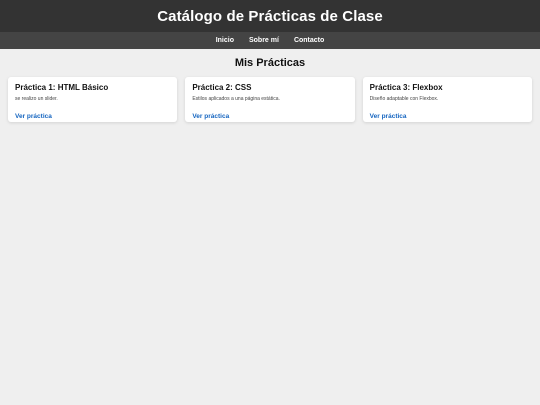 This screenshot has width=540, height=405. I want to click on page-title: Catálogo de Prácticas de Clase, so click(270, 16).